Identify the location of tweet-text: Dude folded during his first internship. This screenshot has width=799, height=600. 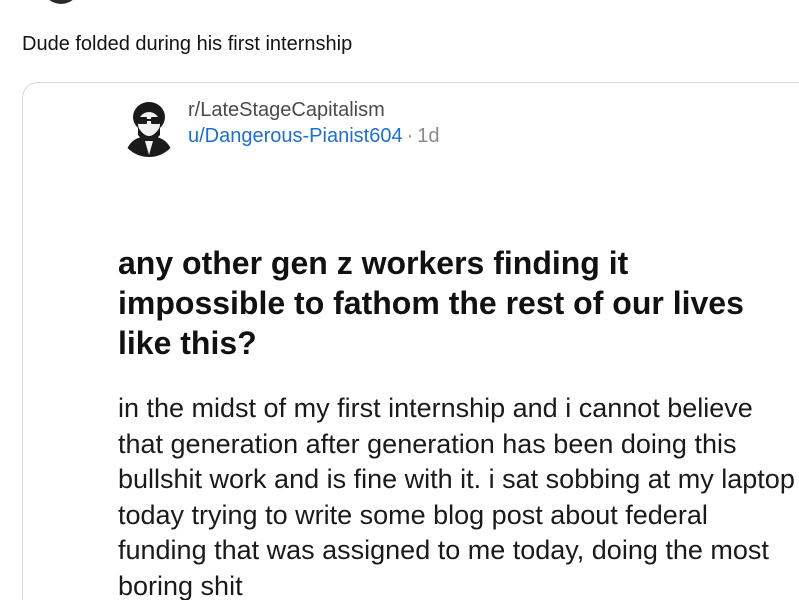
(187, 44).